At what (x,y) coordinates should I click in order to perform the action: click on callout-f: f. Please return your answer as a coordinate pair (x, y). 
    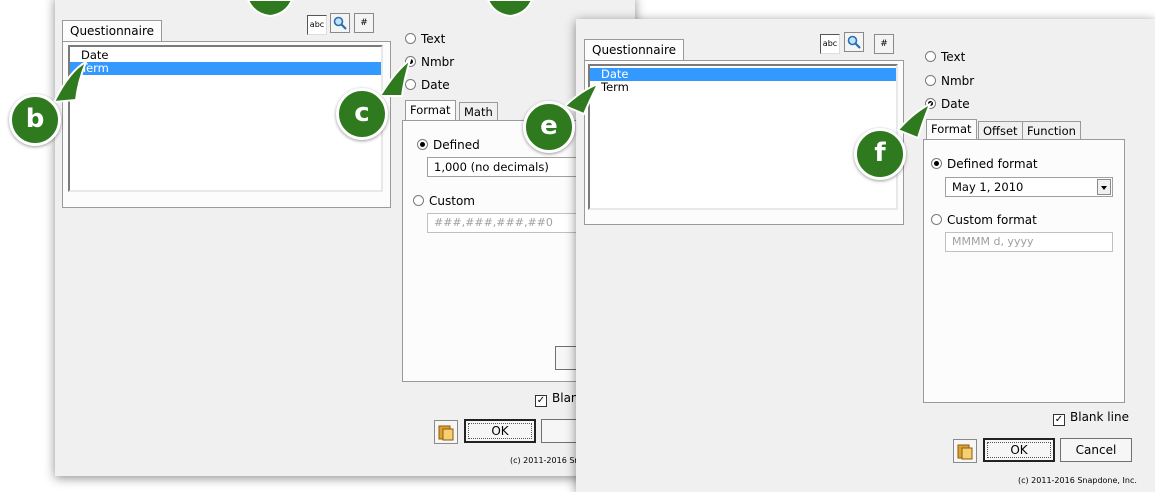
    Looking at the image, I should click on (880, 154).